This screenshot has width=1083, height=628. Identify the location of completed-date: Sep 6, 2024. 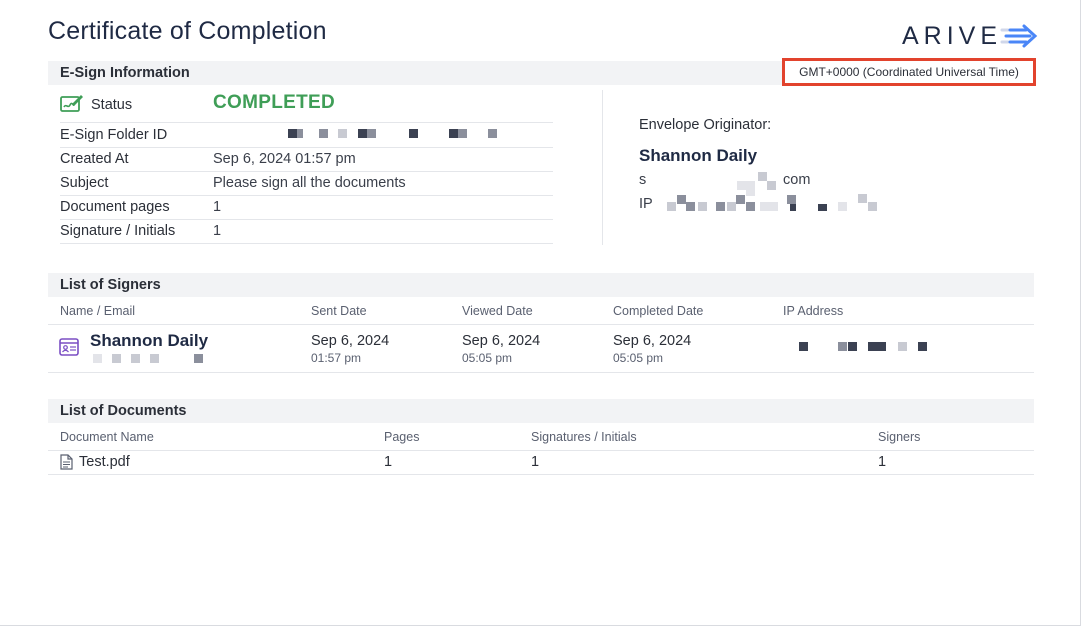
(652, 341).